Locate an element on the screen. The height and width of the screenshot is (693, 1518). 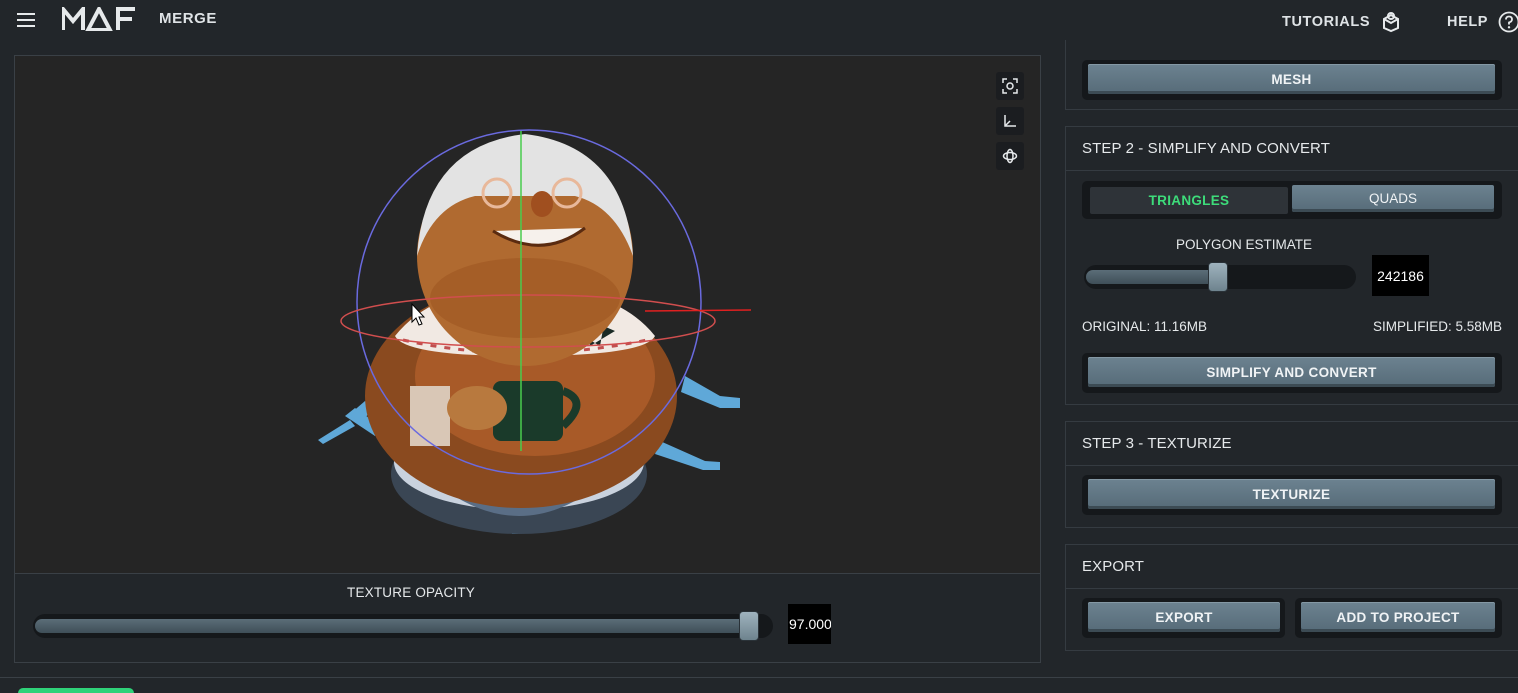
texturize-button: TEXTURIZE is located at coordinates (1291, 494).